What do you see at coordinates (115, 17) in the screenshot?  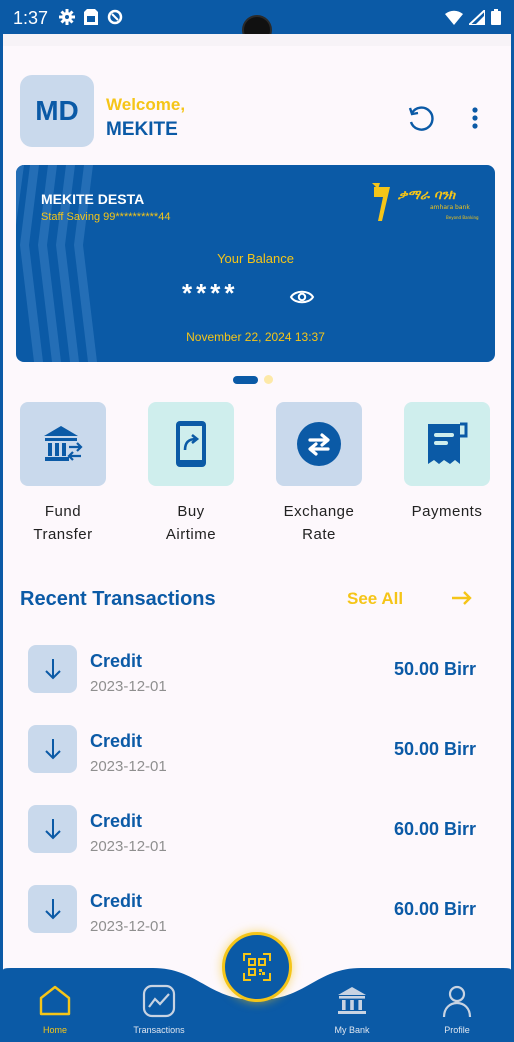 I see `sync-icon` at bounding box center [115, 17].